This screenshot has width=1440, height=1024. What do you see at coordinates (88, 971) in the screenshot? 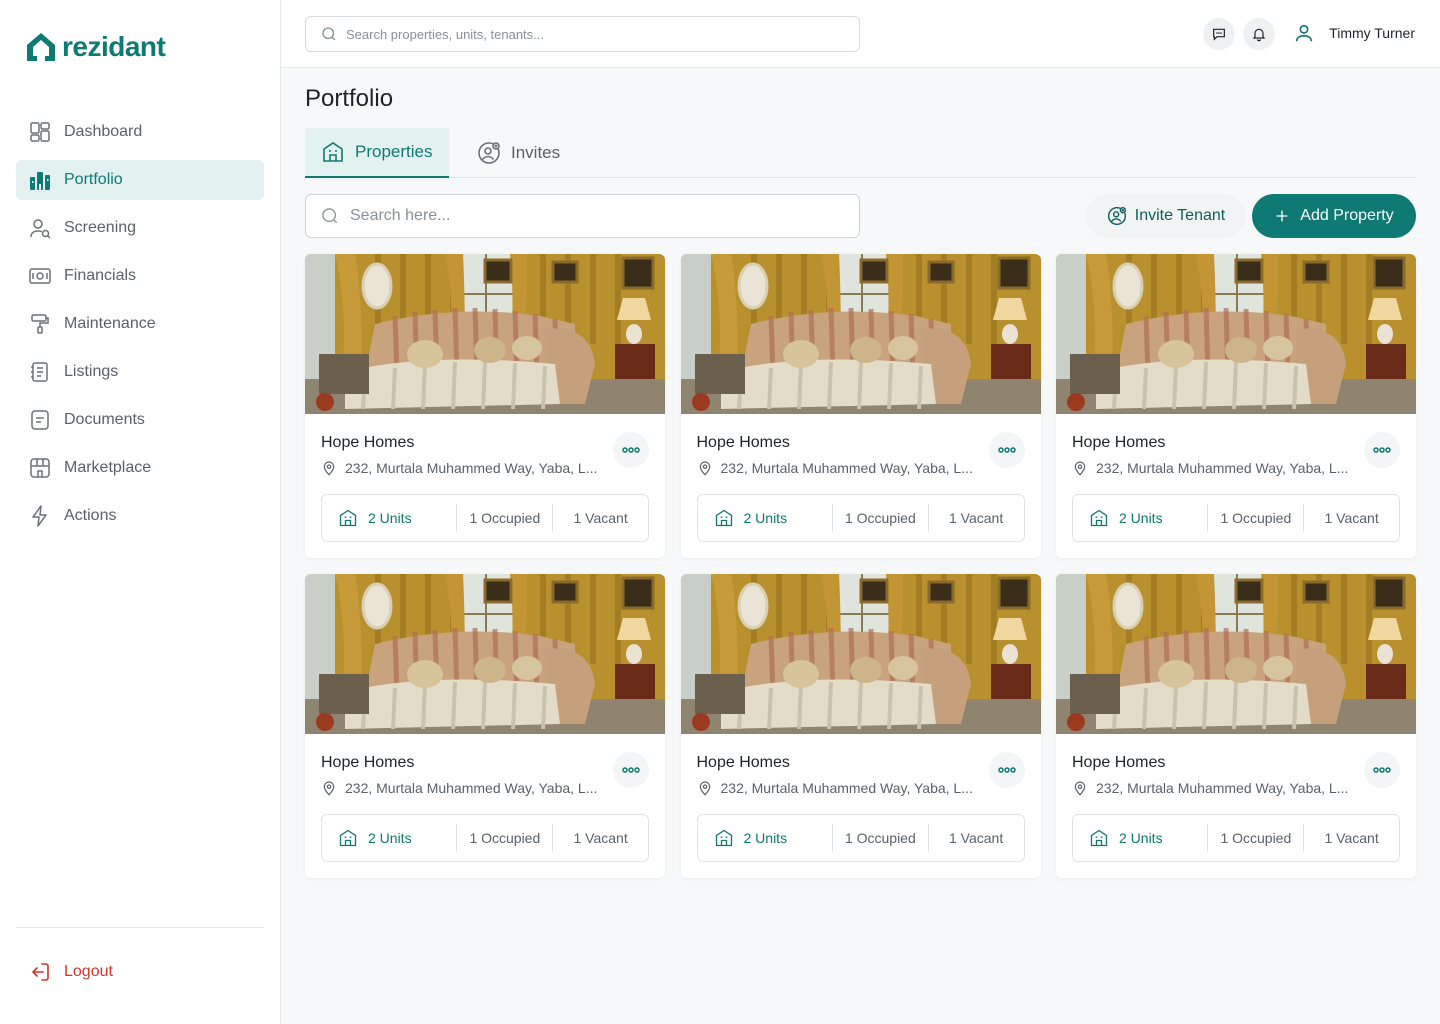
I see `logout-label: Logout` at bounding box center [88, 971].